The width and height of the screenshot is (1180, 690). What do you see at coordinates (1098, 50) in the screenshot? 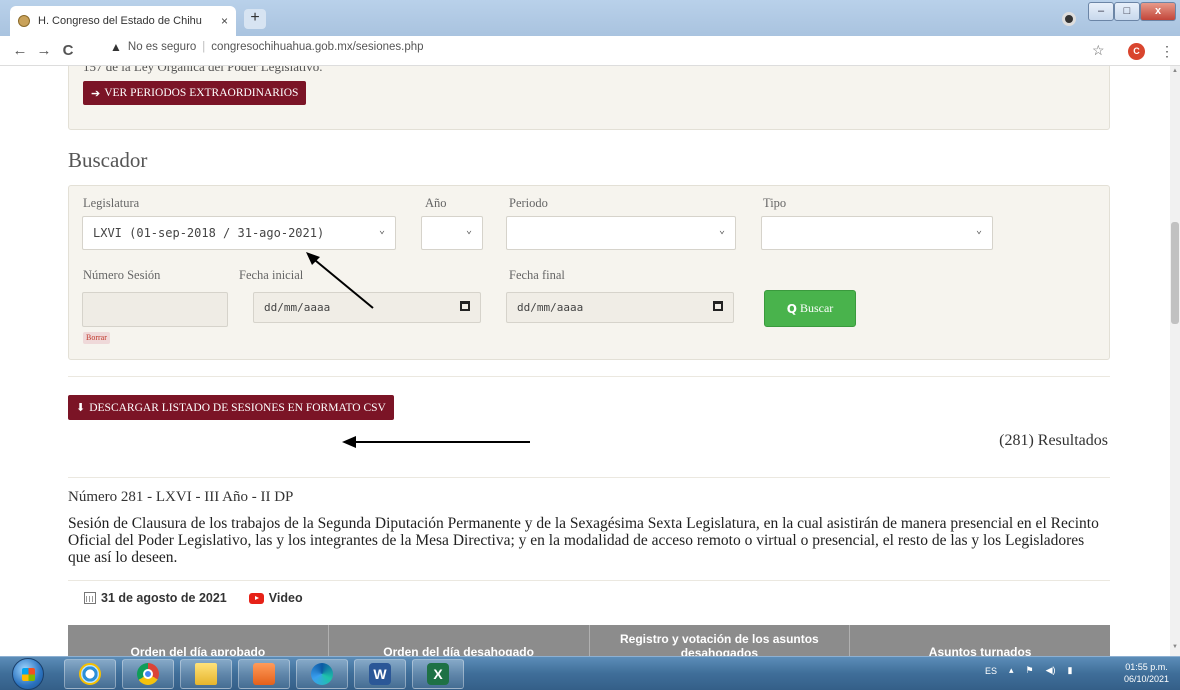
I see `bookmark-star-icon: ☆` at bounding box center [1098, 50].